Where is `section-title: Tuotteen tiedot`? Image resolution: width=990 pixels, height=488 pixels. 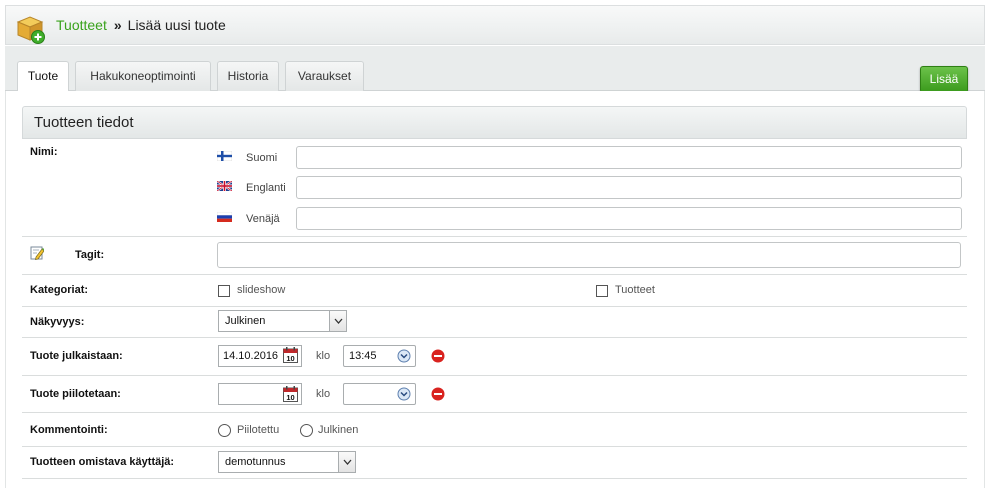
section-title: Tuotteen tiedot is located at coordinates (494, 122).